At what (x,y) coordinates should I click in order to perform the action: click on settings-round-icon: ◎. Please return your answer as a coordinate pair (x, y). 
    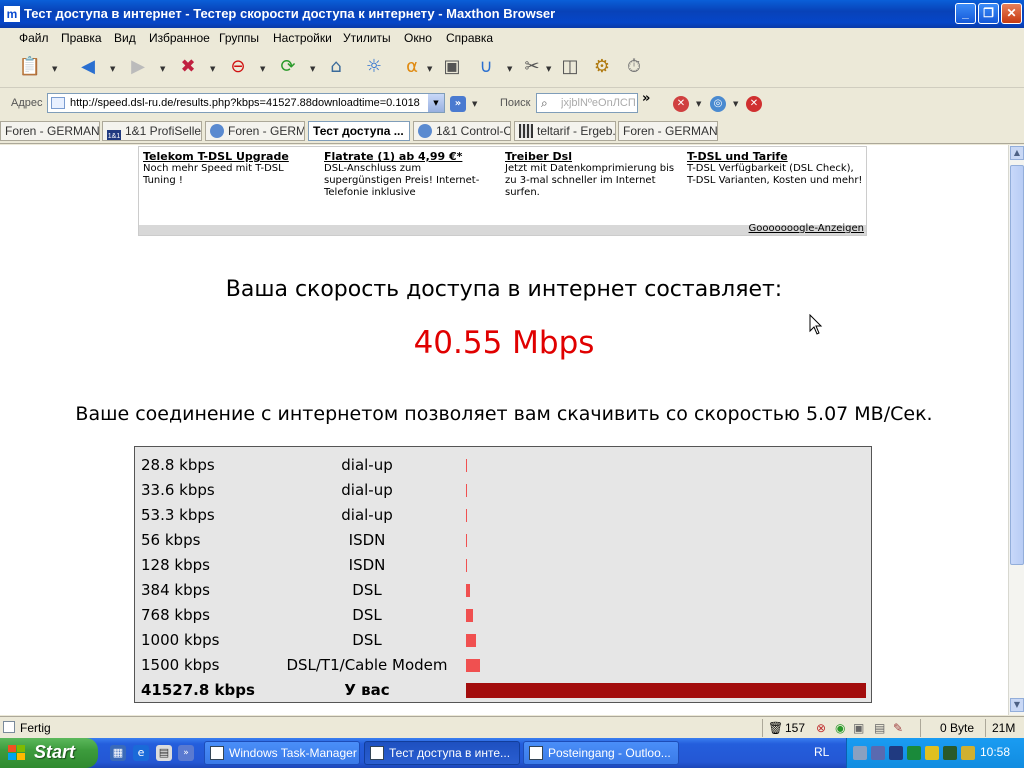
    Looking at the image, I should click on (718, 104).